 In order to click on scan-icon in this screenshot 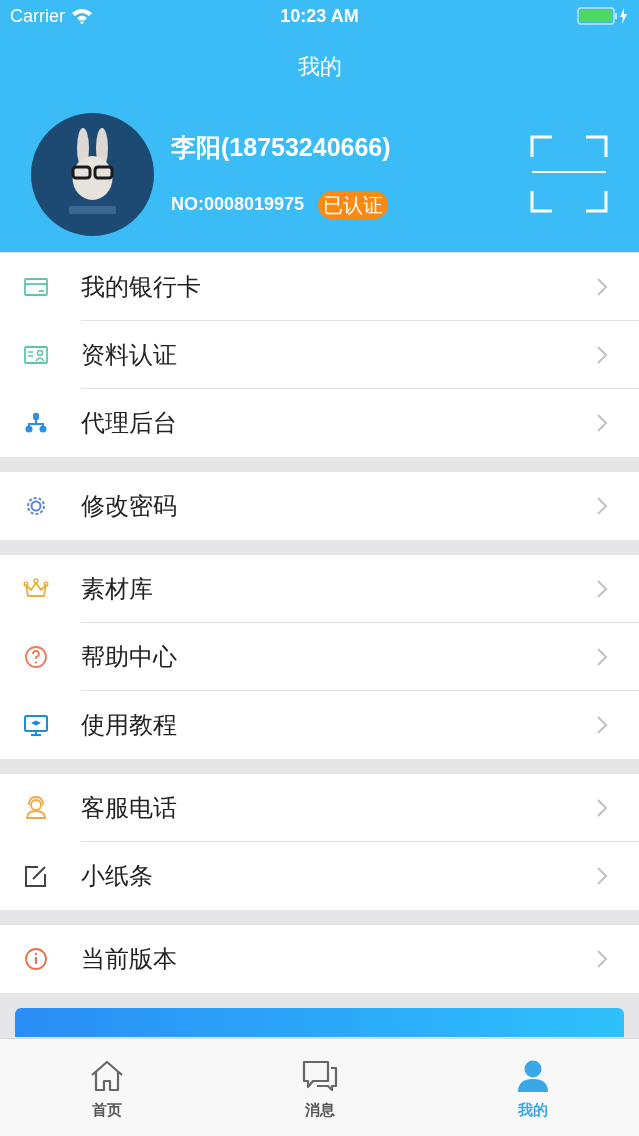, I will do `click(569, 174)`.